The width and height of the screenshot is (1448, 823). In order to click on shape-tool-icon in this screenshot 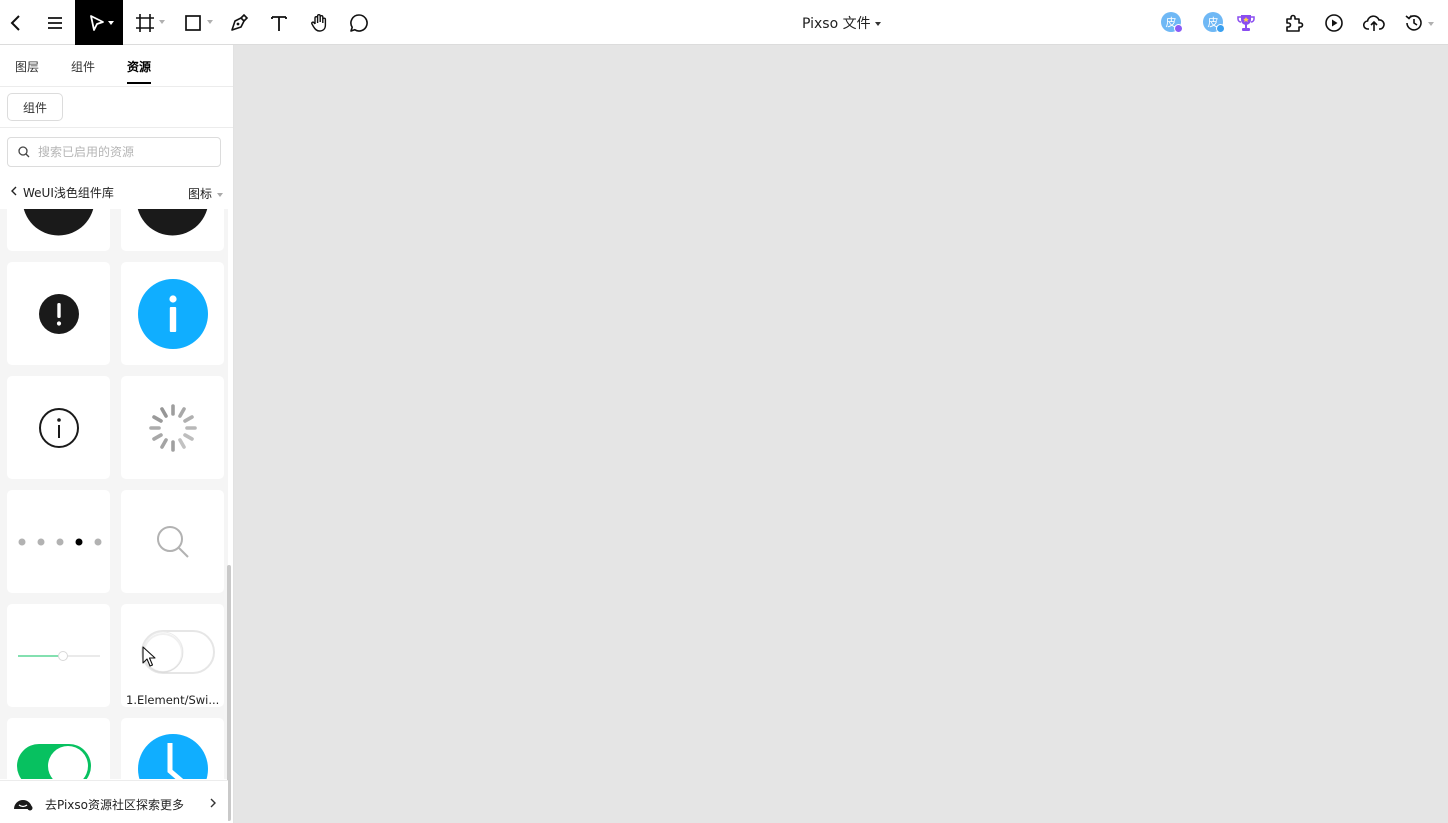, I will do `click(193, 22)`.